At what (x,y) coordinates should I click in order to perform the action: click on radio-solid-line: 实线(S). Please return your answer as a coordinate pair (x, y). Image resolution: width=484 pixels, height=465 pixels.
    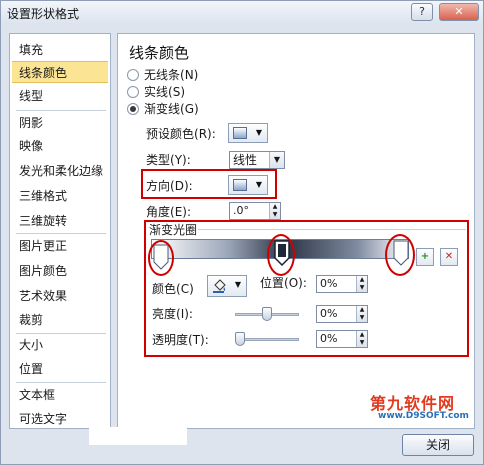
    Looking at the image, I should click on (156, 93).